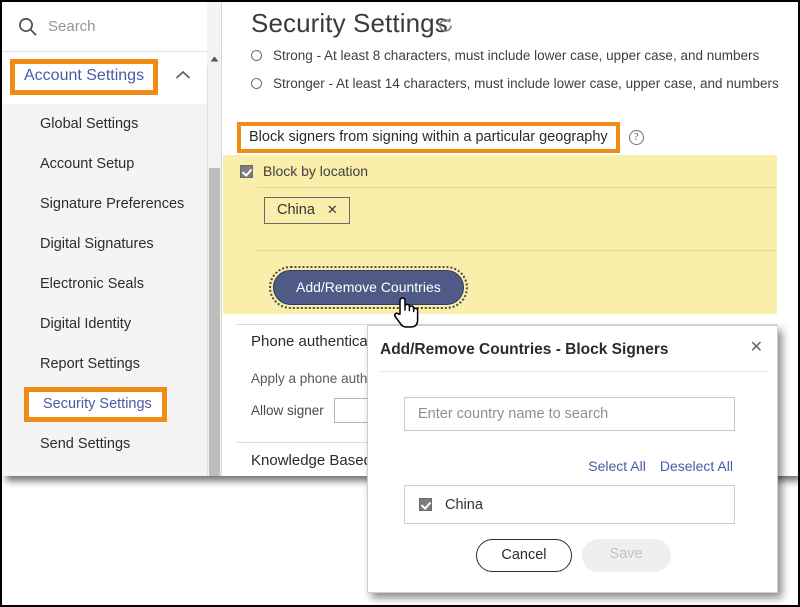  What do you see at coordinates (617, 466) in the screenshot?
I see `select-all-link: Select All` at bounding box center [617, 466].